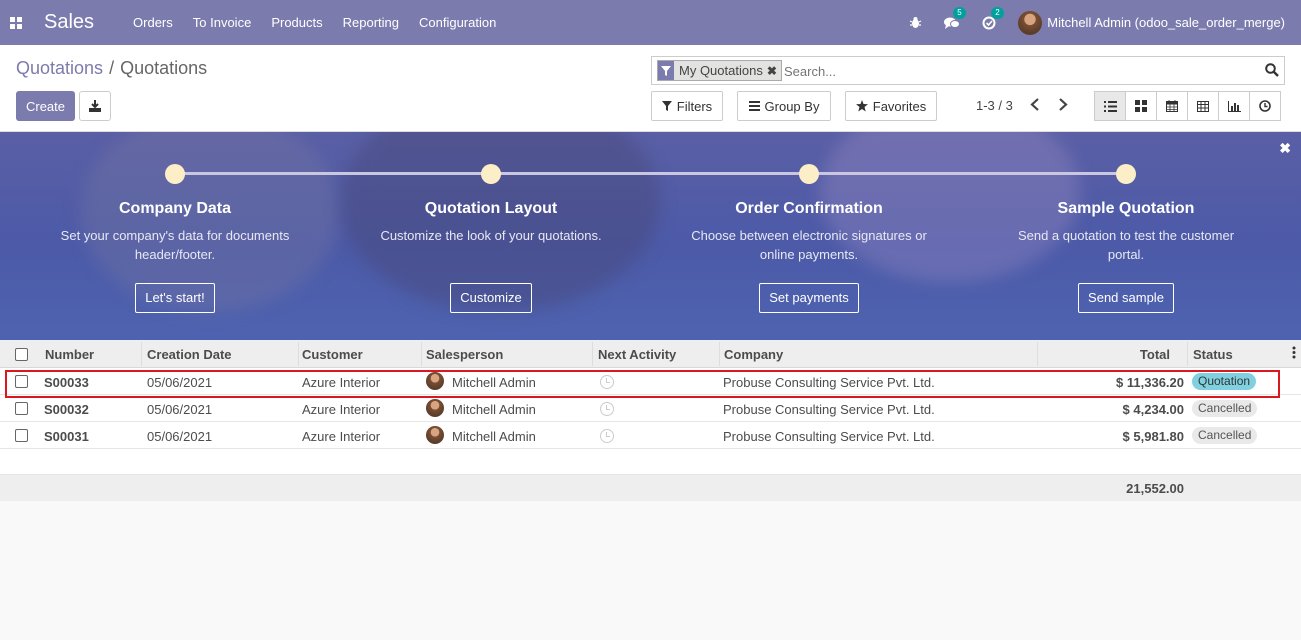 Image resolution: width=1301 pixels, height=640 pixels. I want to click on column-company: Company, so click(753, 354).